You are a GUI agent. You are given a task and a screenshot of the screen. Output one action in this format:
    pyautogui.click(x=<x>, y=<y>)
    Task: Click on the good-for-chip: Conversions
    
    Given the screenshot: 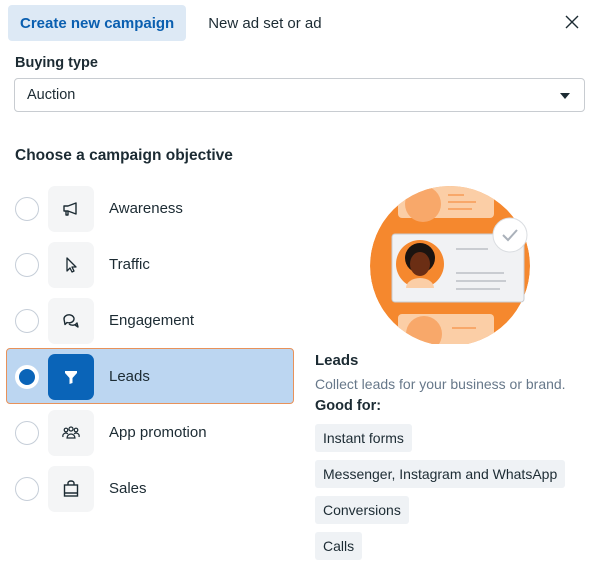 What is the action you would take?
    pyautogui.click(x=362, y=510)
    